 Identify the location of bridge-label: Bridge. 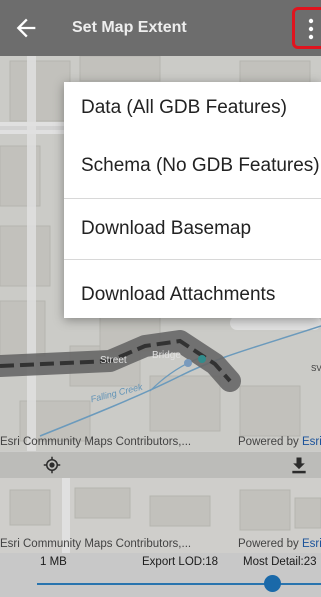
(166, 355).